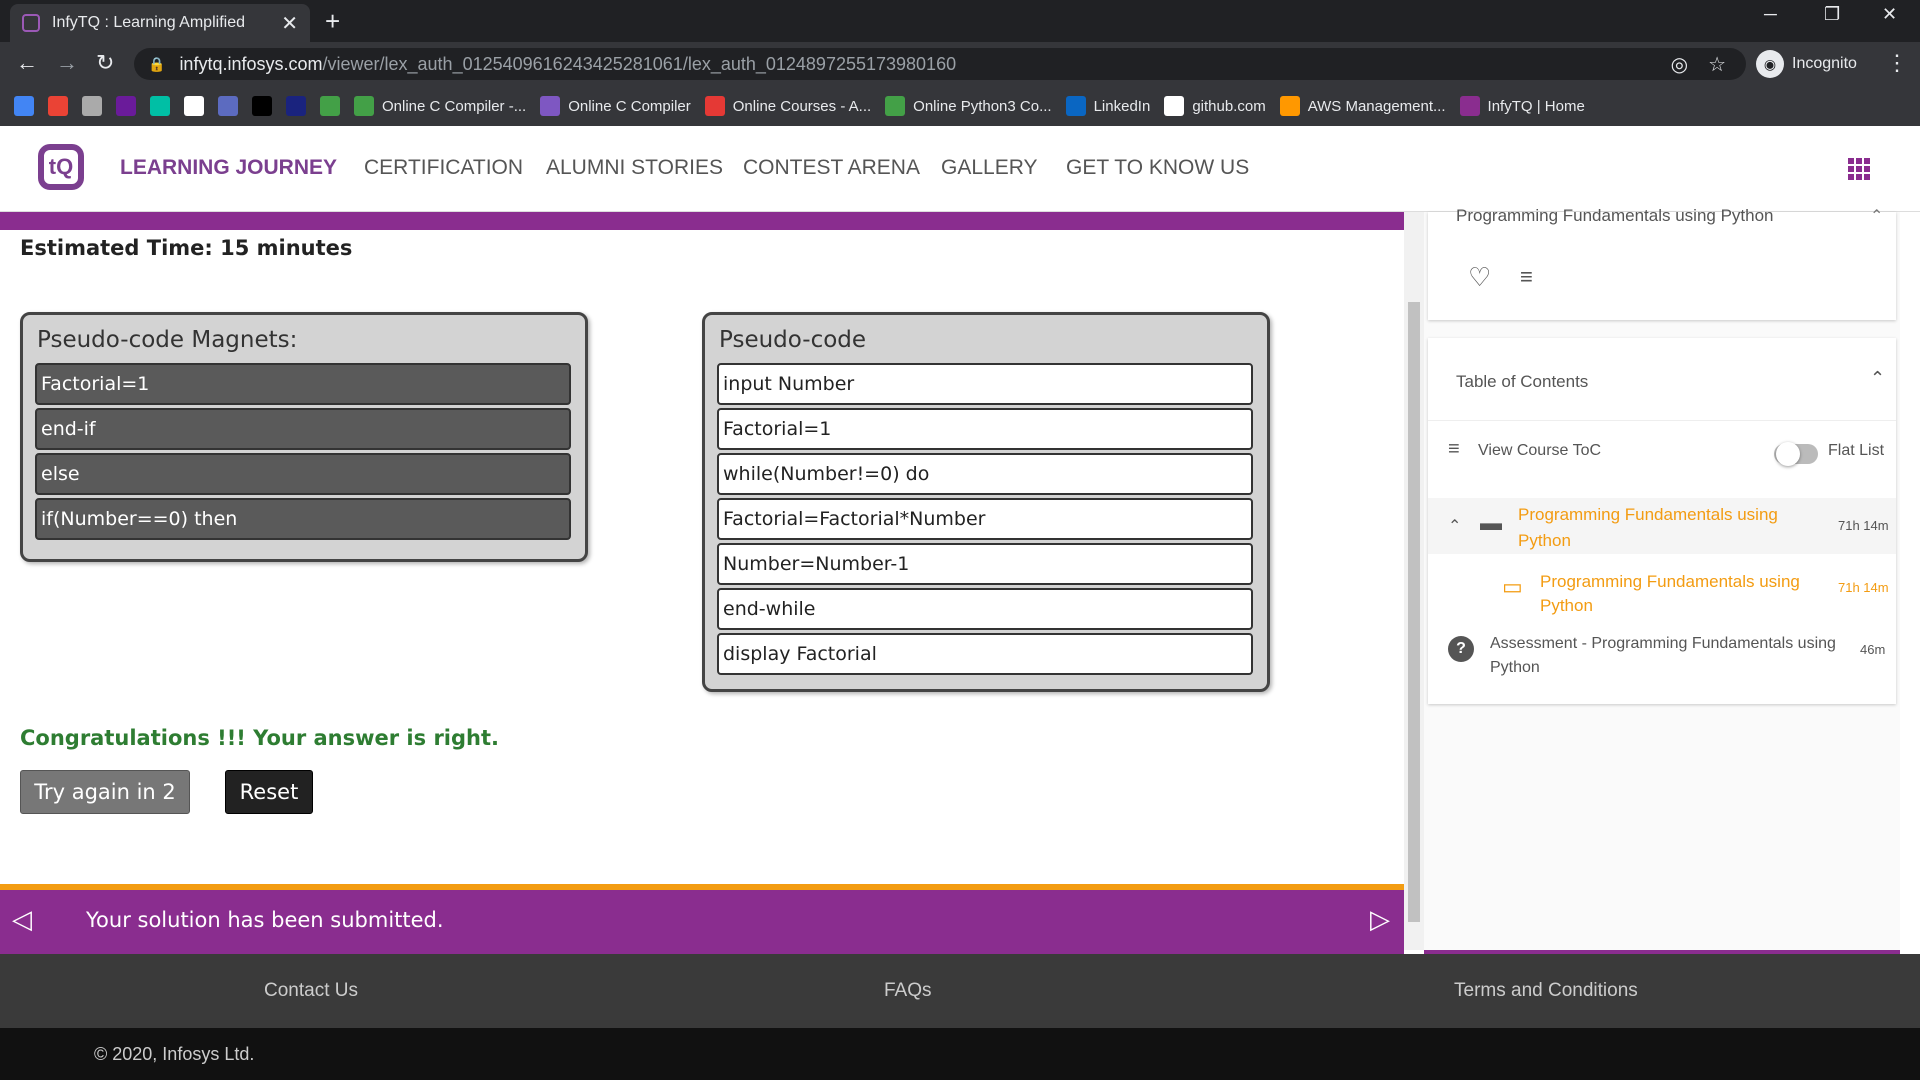  What do you see at coordinates (269, 792) in the screenshot?
I see `reset-button: Reset` at bounding box center [269, 792].